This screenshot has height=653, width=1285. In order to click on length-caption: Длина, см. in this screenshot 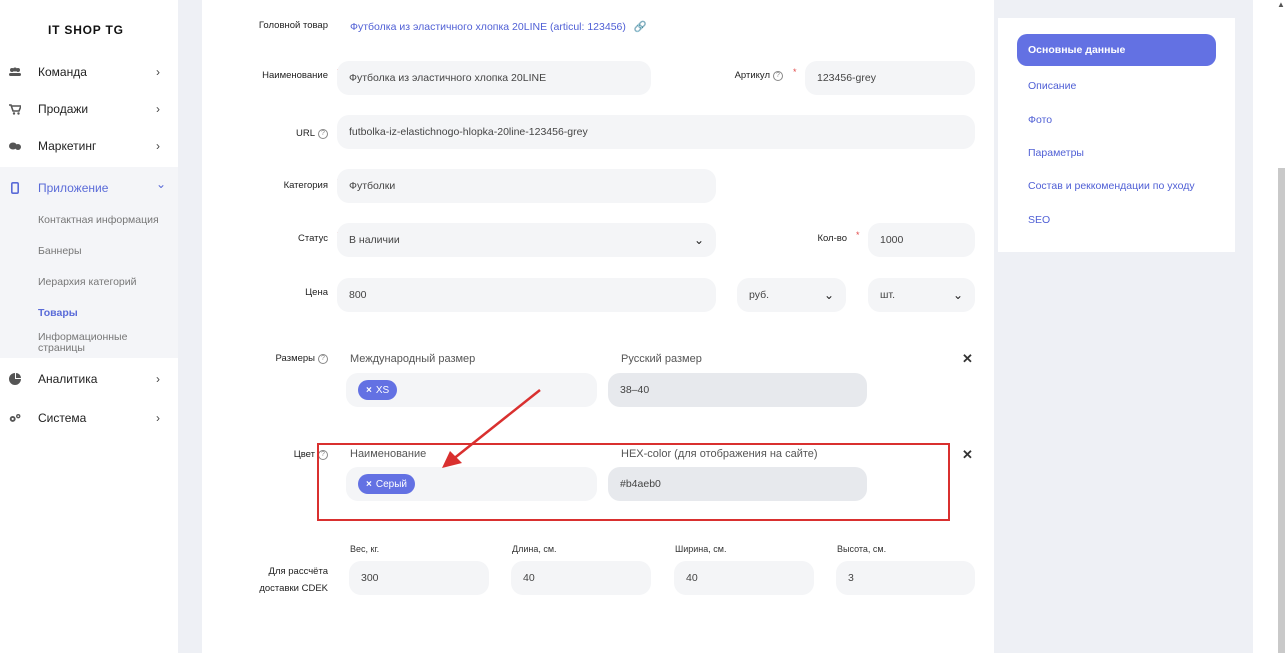, I will do `click(534, 549)`.